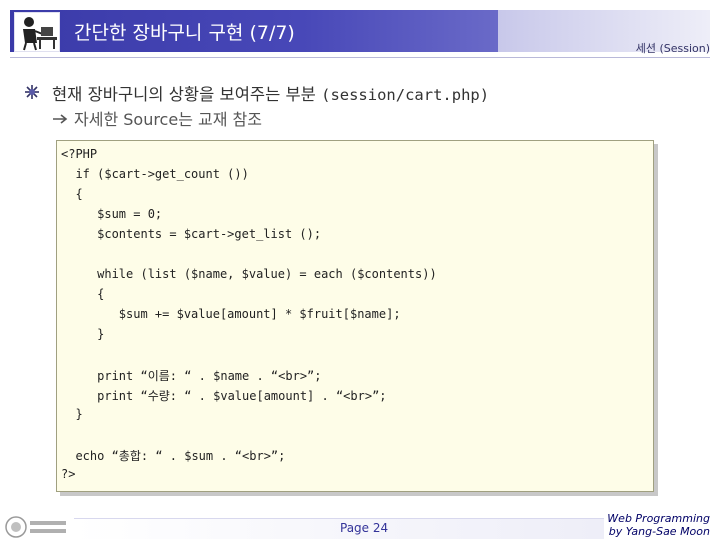  Describe the element at coordinates (68, 474) in the screenshot. I see `code-line: ?>` at that location.